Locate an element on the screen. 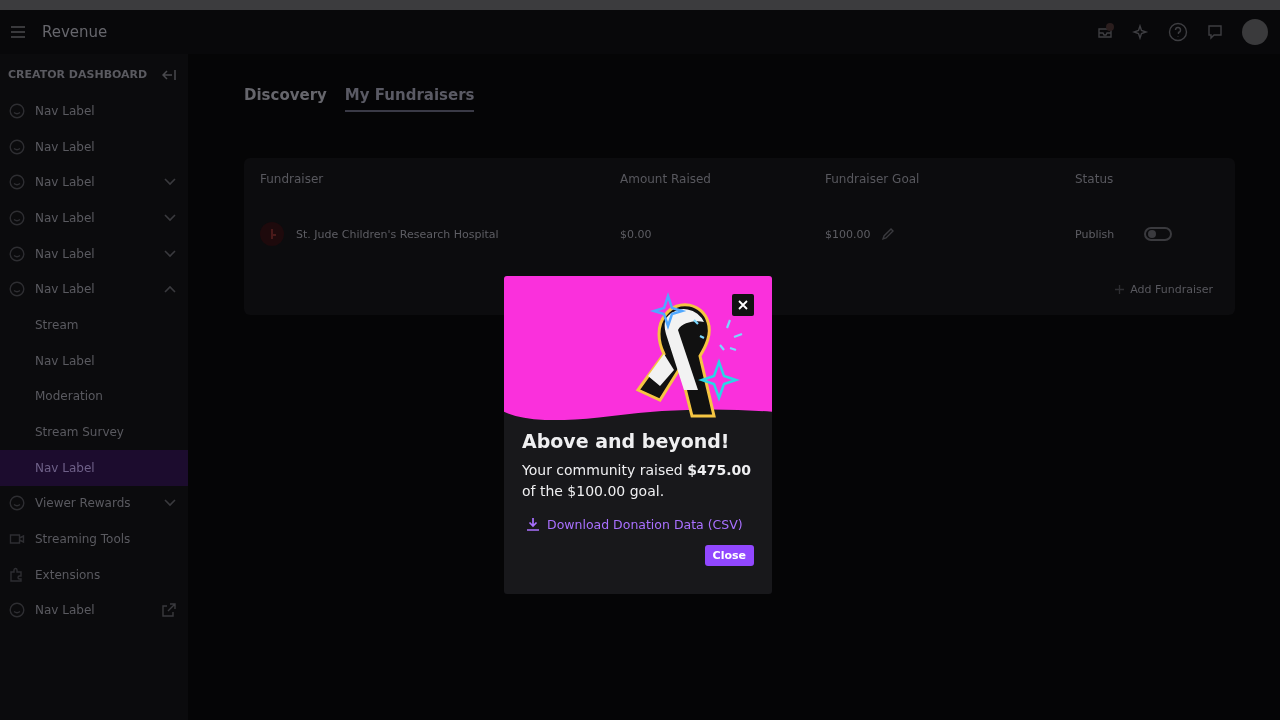 Image resolution: width=1280 pixels, height=720 pixels. status-label: Publish is located at coordinates (1095, 234).